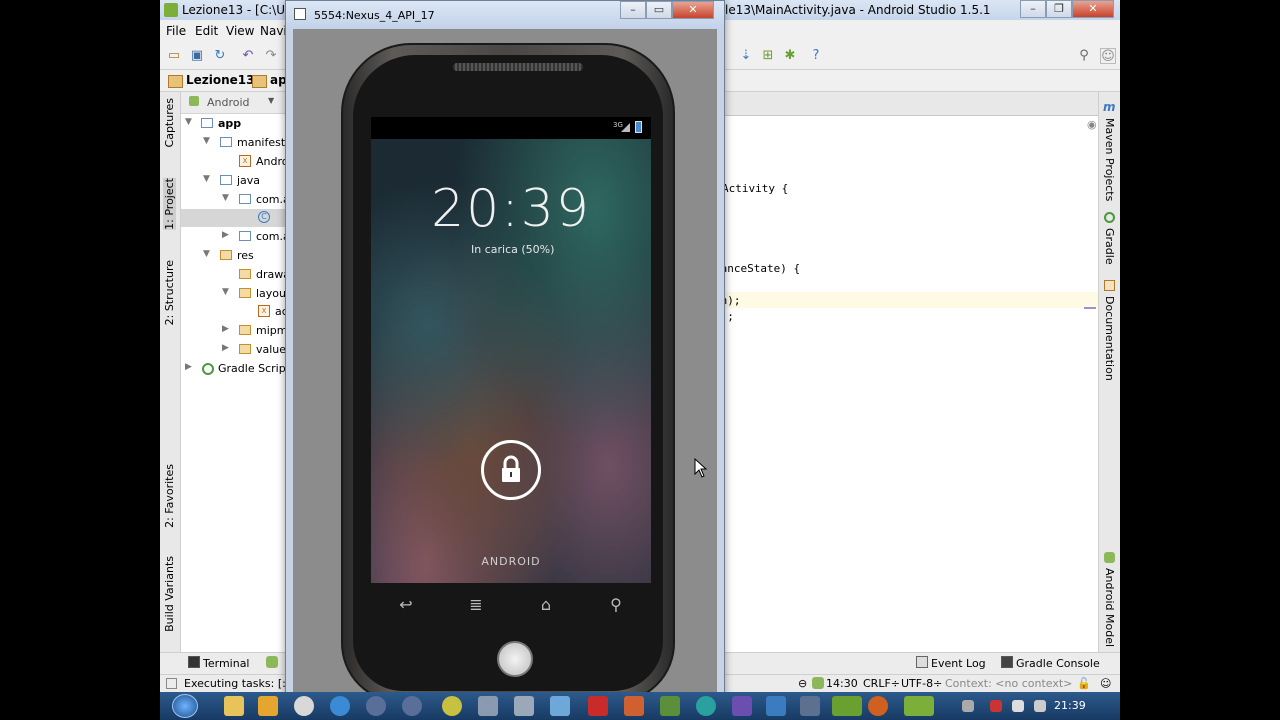  Describe the element at coordinates (304, 706) in the screenshot. I see `chrome-icon` at that location.